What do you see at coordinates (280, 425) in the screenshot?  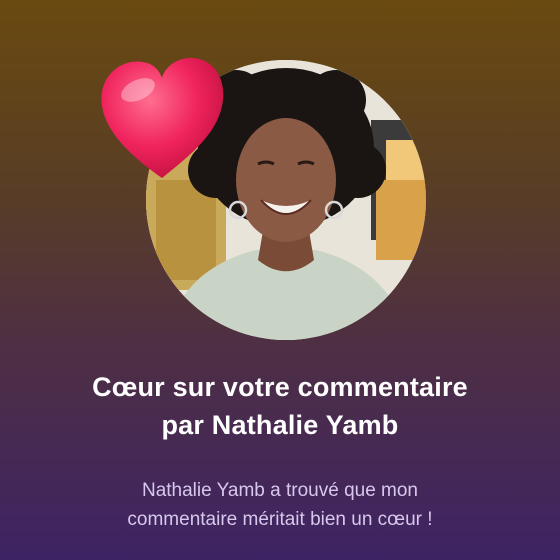 I see `title-line-2: par Nathalie Yamb` at bounding box center [280, 425].